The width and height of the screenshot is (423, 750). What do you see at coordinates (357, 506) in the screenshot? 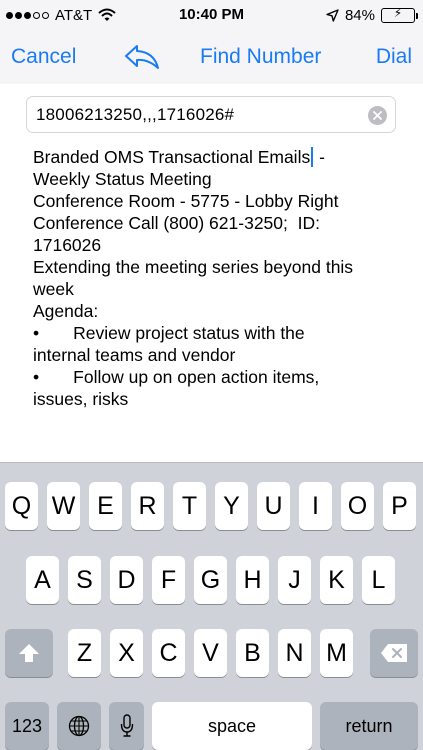
I see `key-o: O` at bounding box center [357, 506].